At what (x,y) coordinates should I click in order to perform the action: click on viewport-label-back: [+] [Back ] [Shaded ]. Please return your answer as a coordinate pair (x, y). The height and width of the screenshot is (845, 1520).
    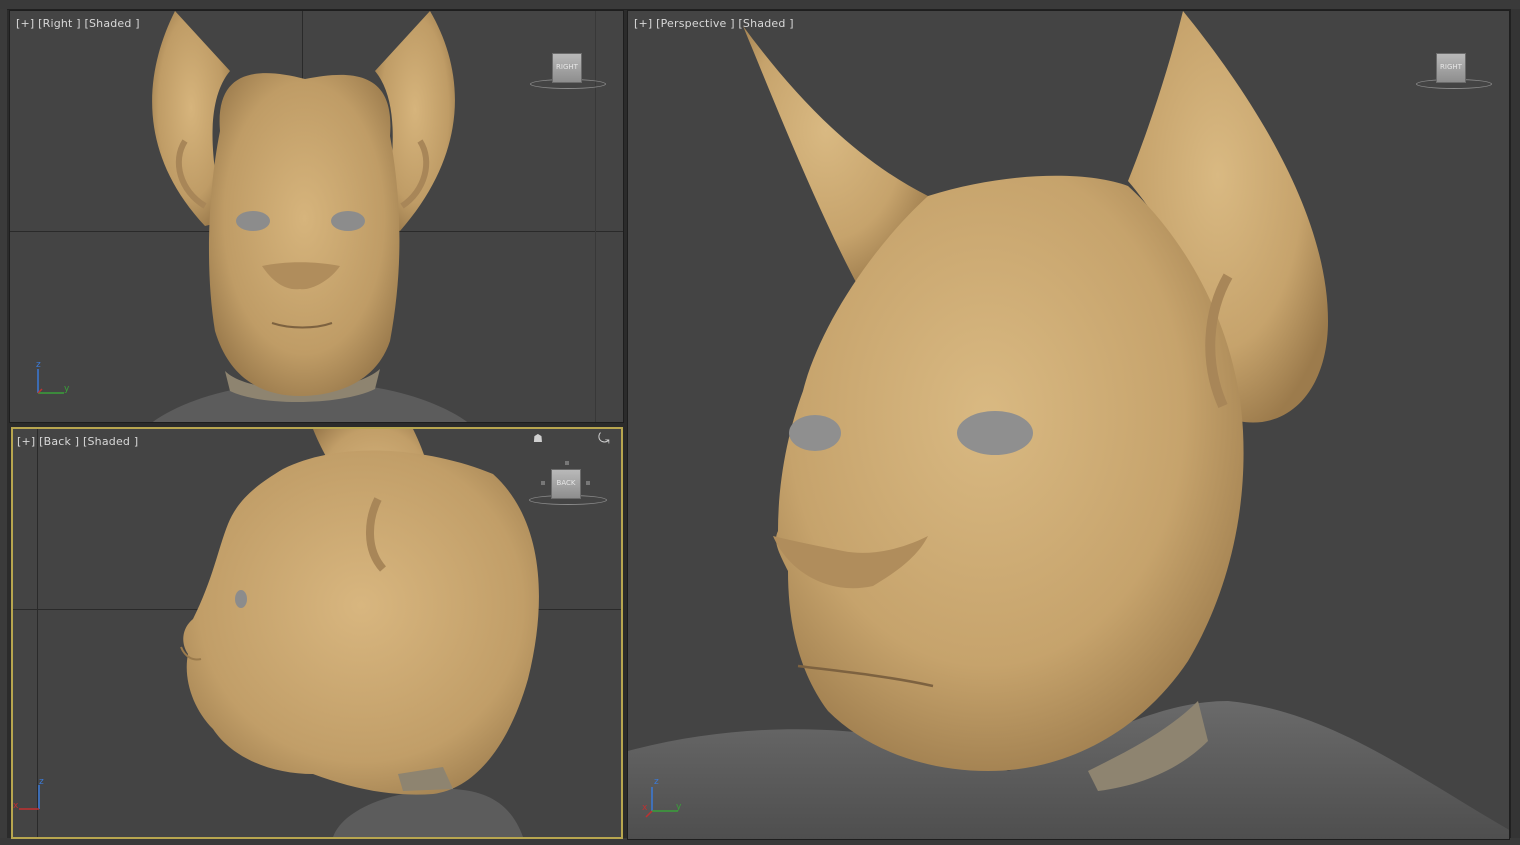
    Looking at the image, I should click on (77, 441).